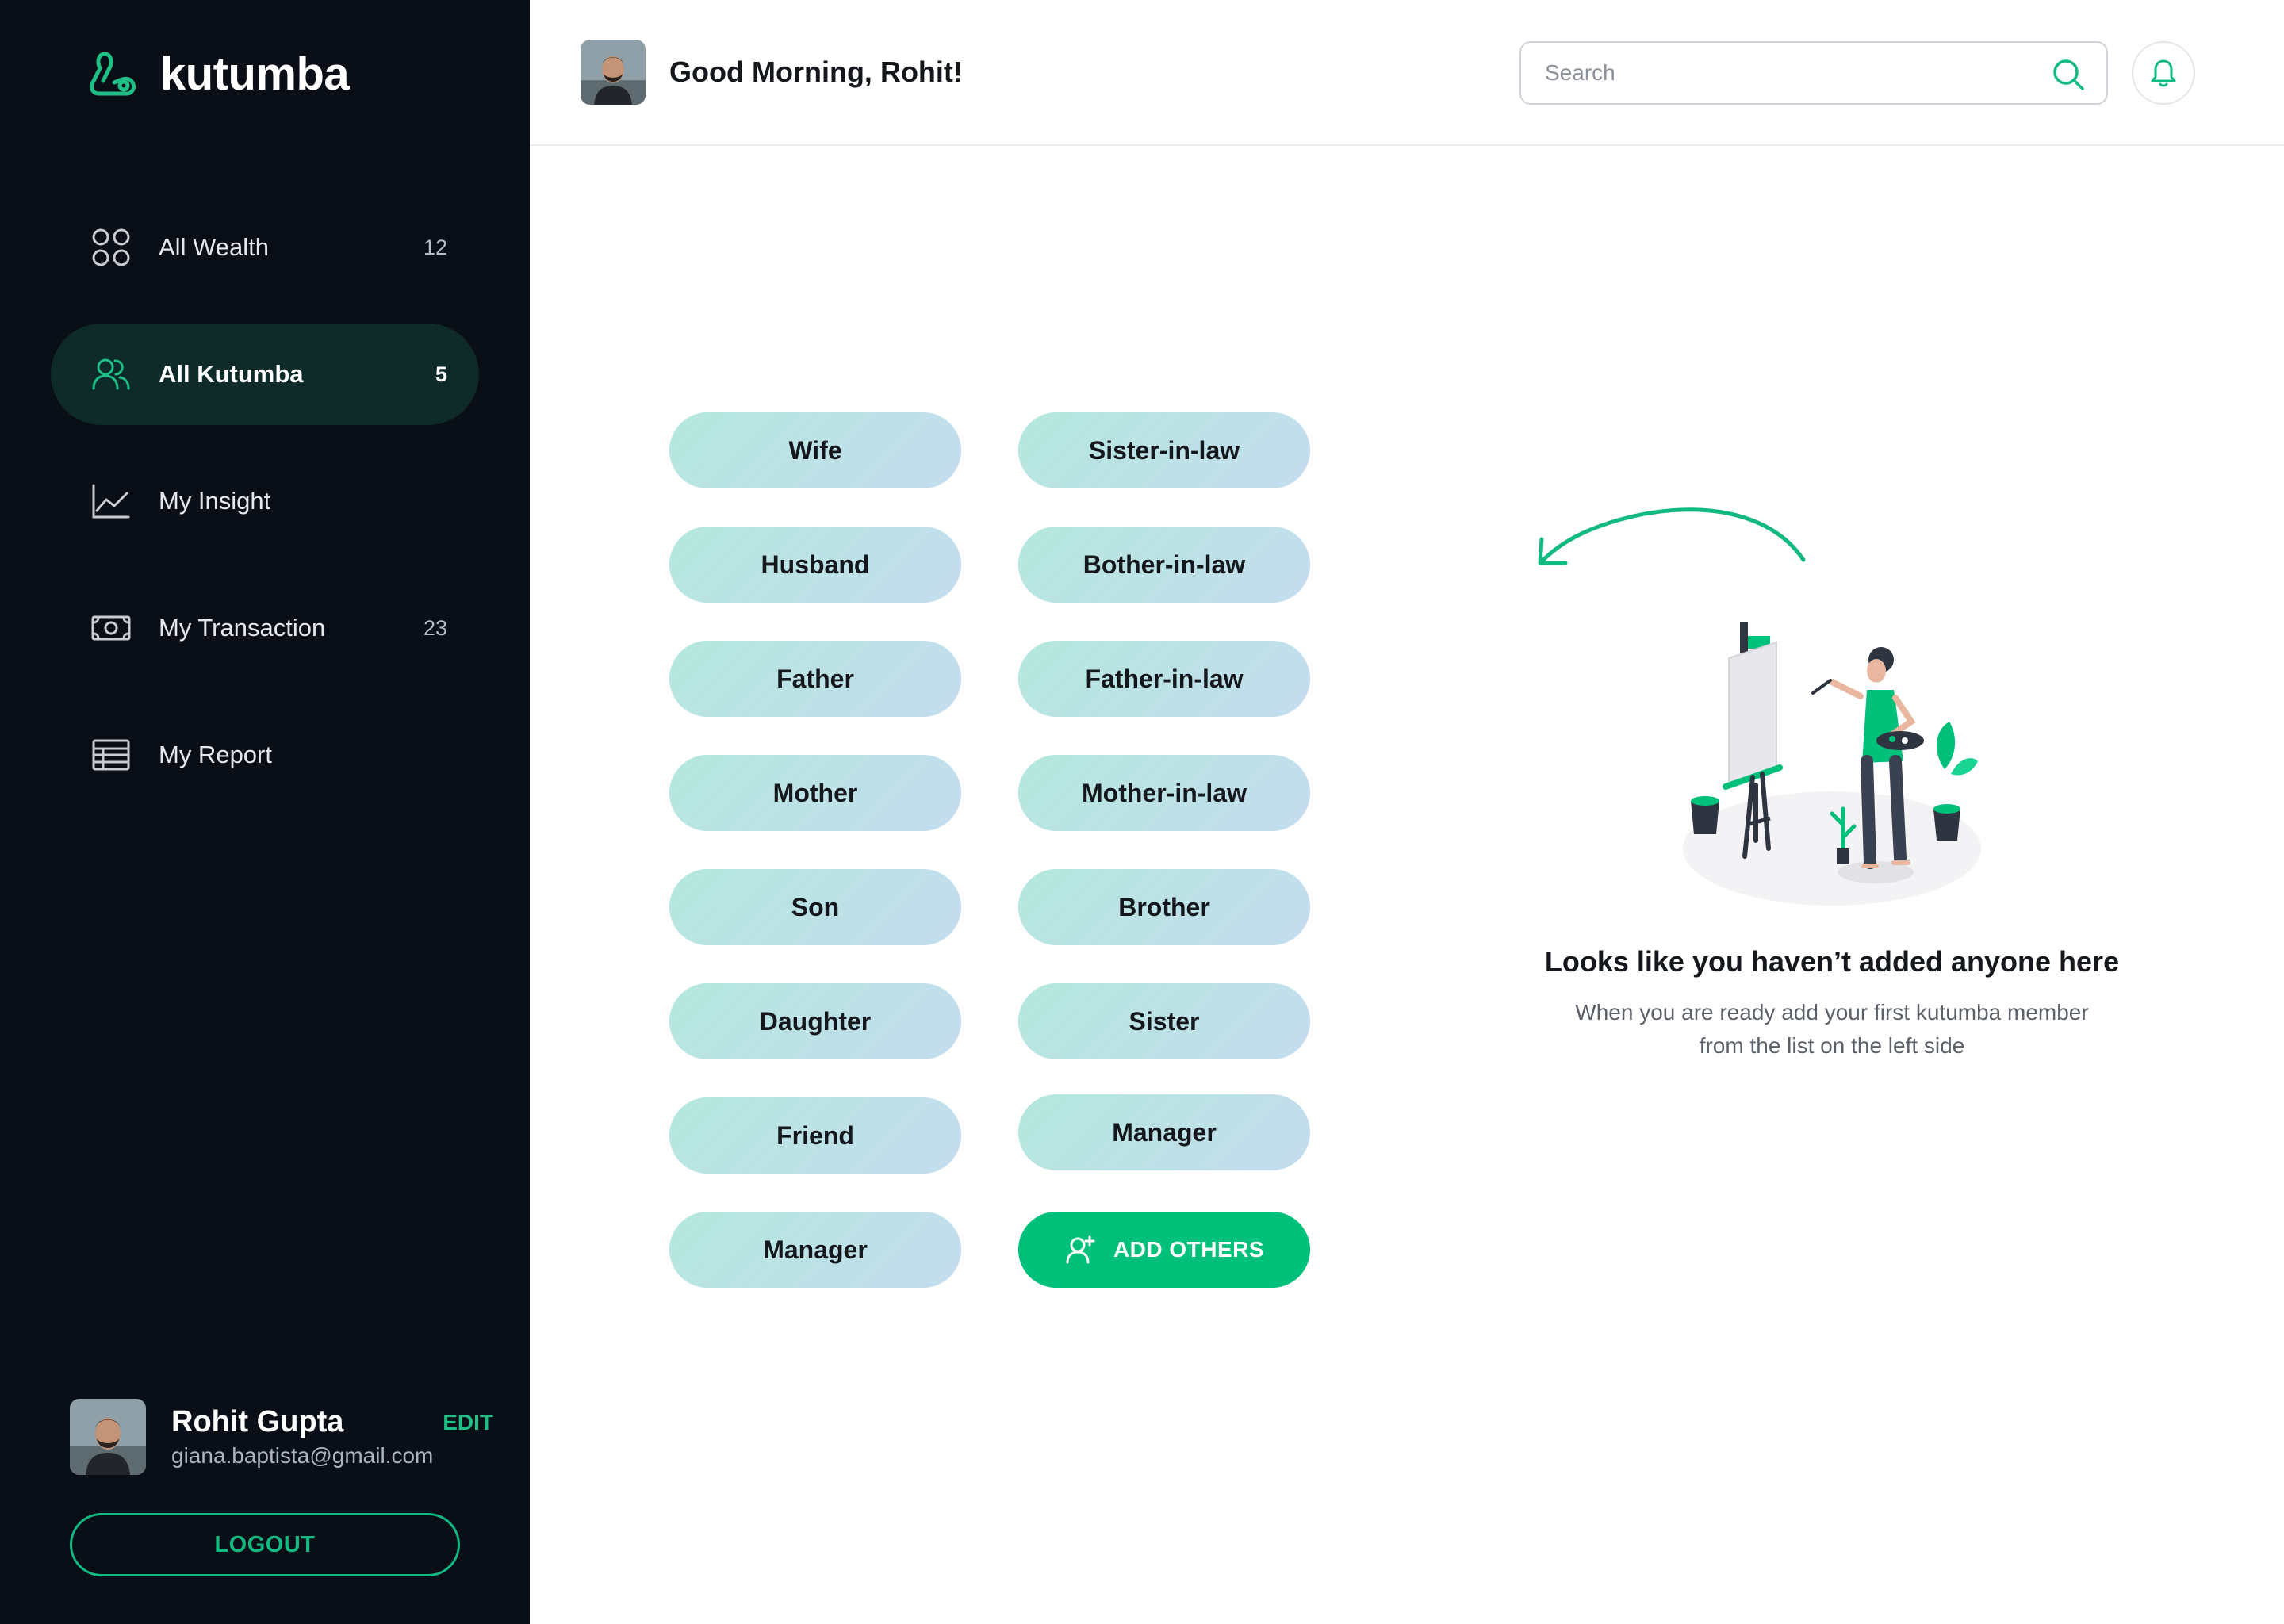 Image resolution: width=2284 pixels, height=1624 pixels. What do you see at coordinates (231, 374) in the screenshot?
I see `sidebar-item-label: All Kutumba` at bounding box center [231, 374].